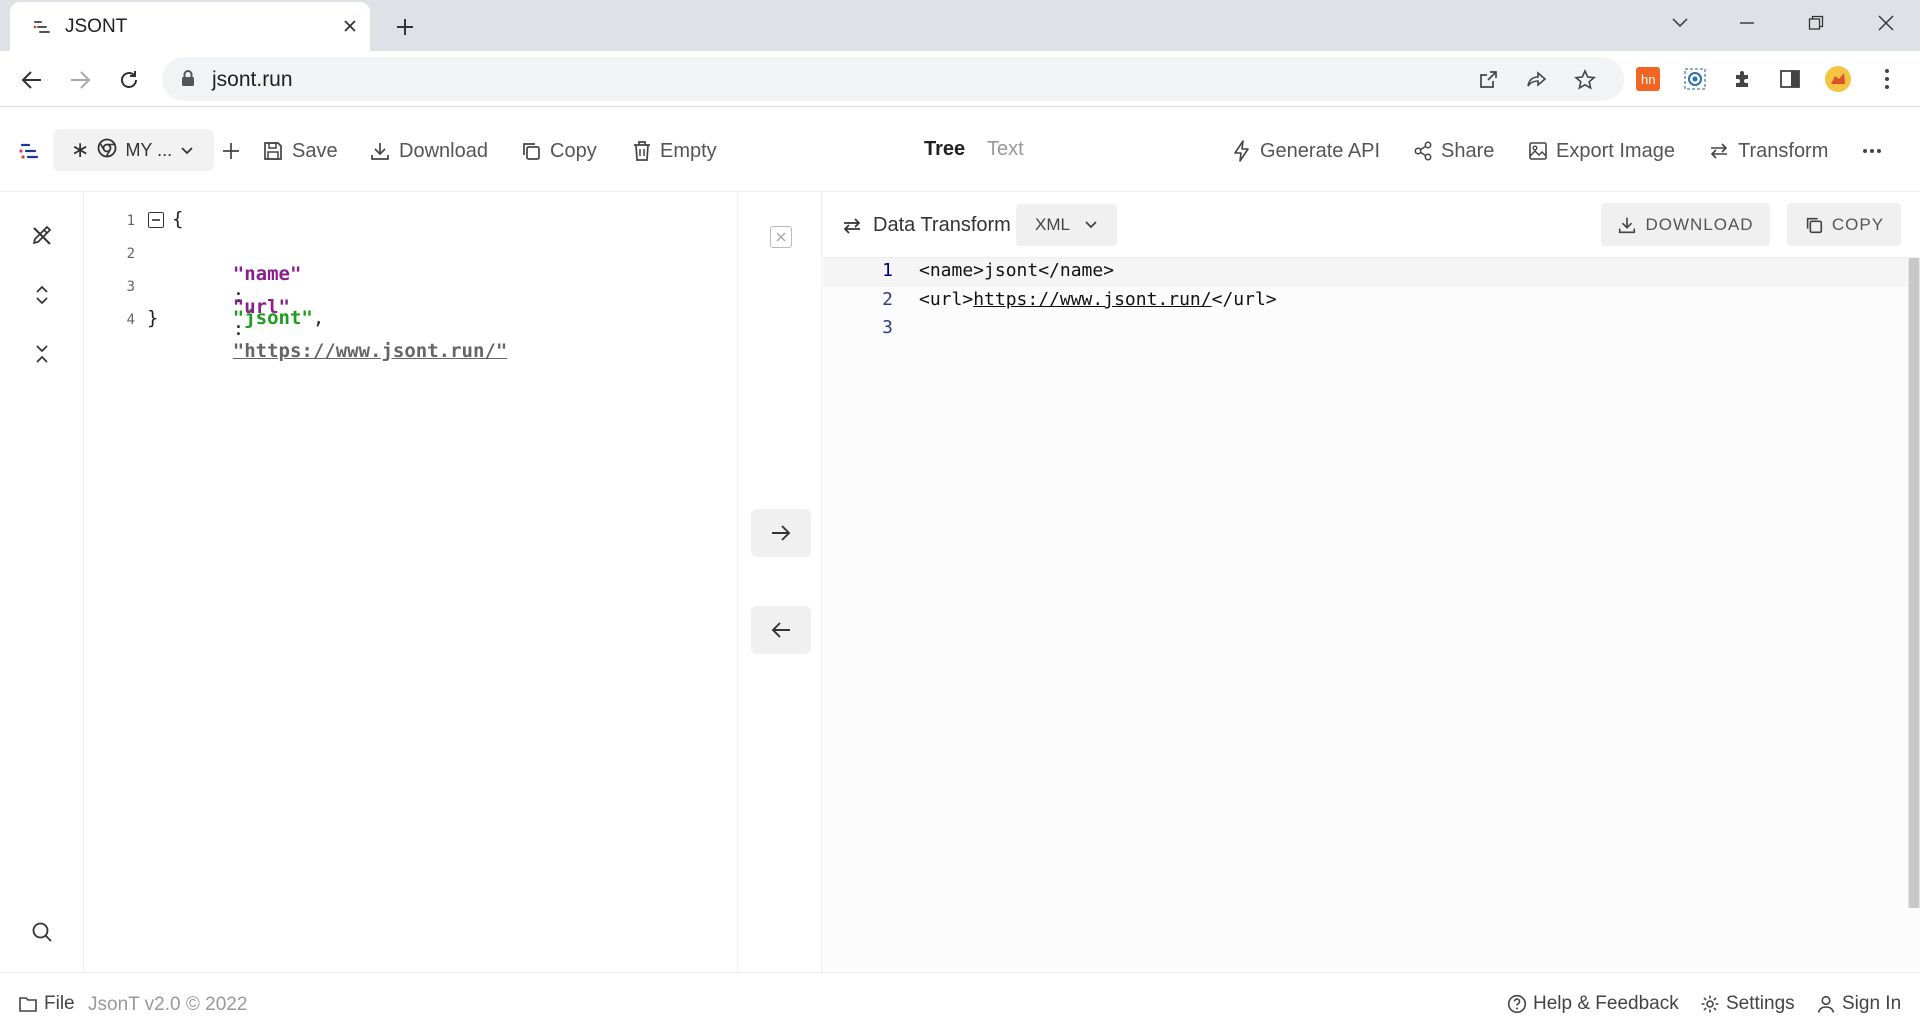 The height and width of the screenshot is (1034, 1920). Describe the element at coordinates (42, 354) in the screenshot. I see `collapse-all-icon` at that location.